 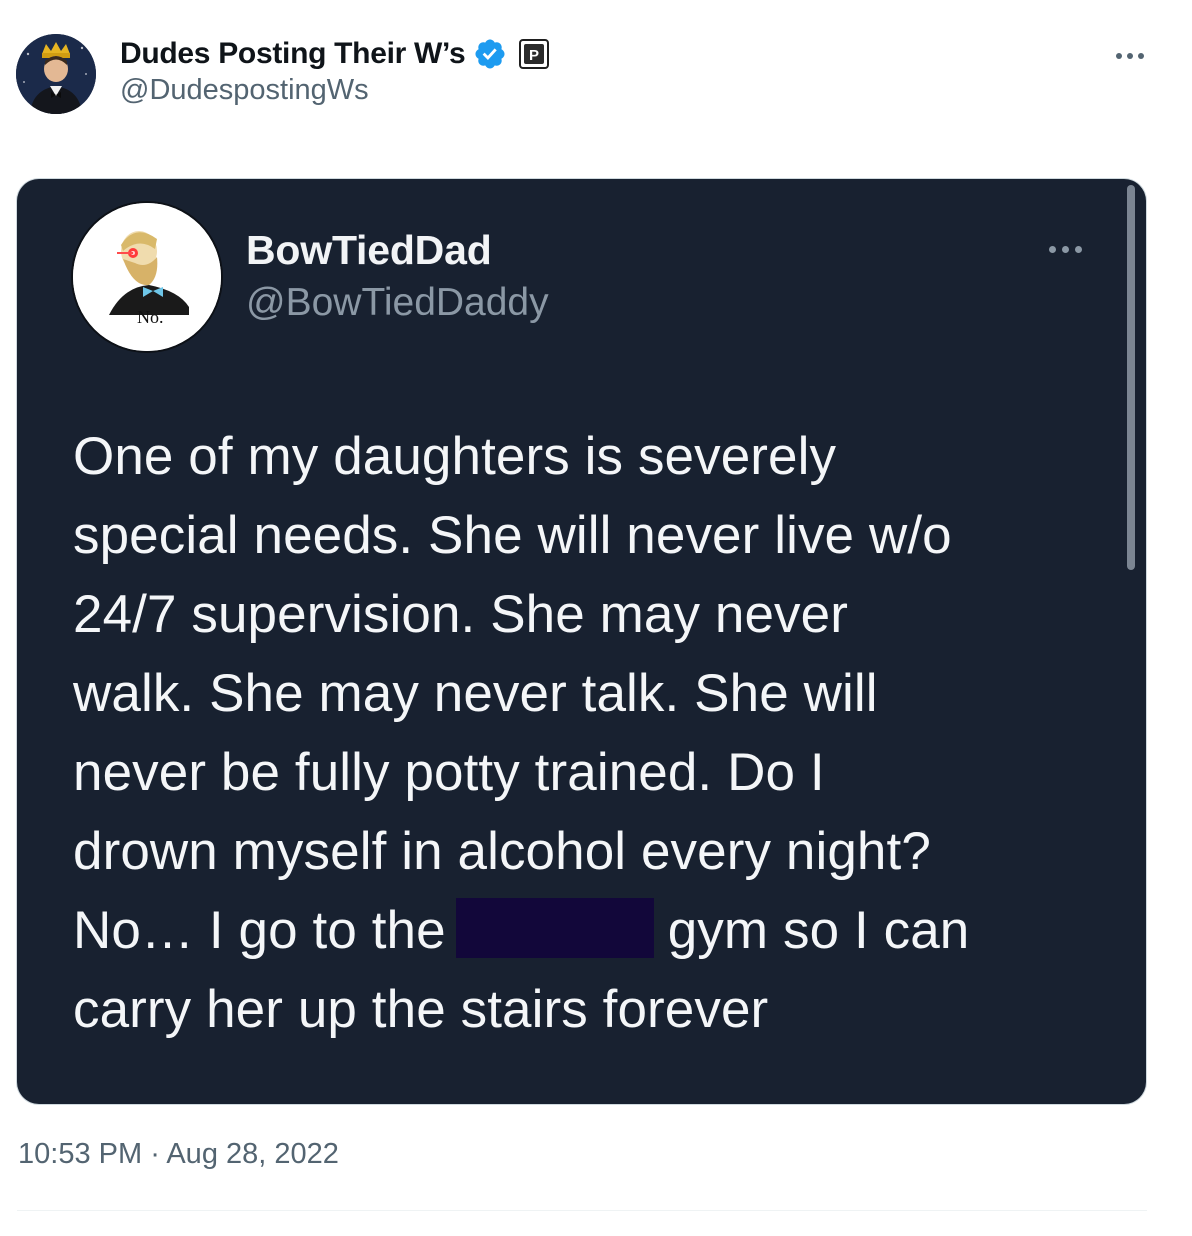 I want to click on svg-text: P, so click(x=534, y=55).